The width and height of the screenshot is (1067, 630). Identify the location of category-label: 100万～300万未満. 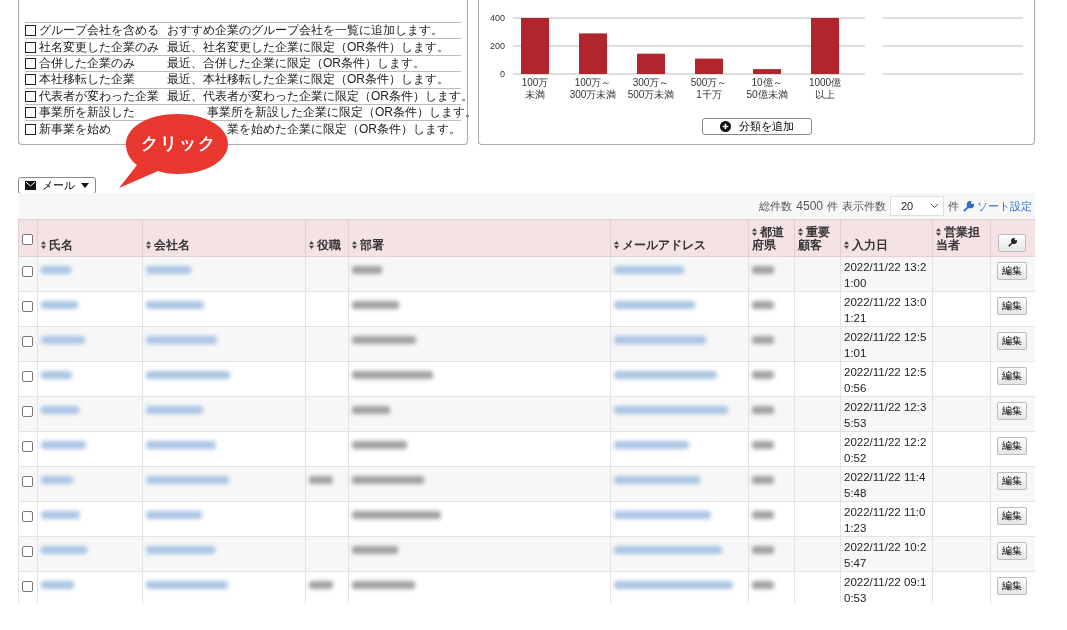
(593, 88).